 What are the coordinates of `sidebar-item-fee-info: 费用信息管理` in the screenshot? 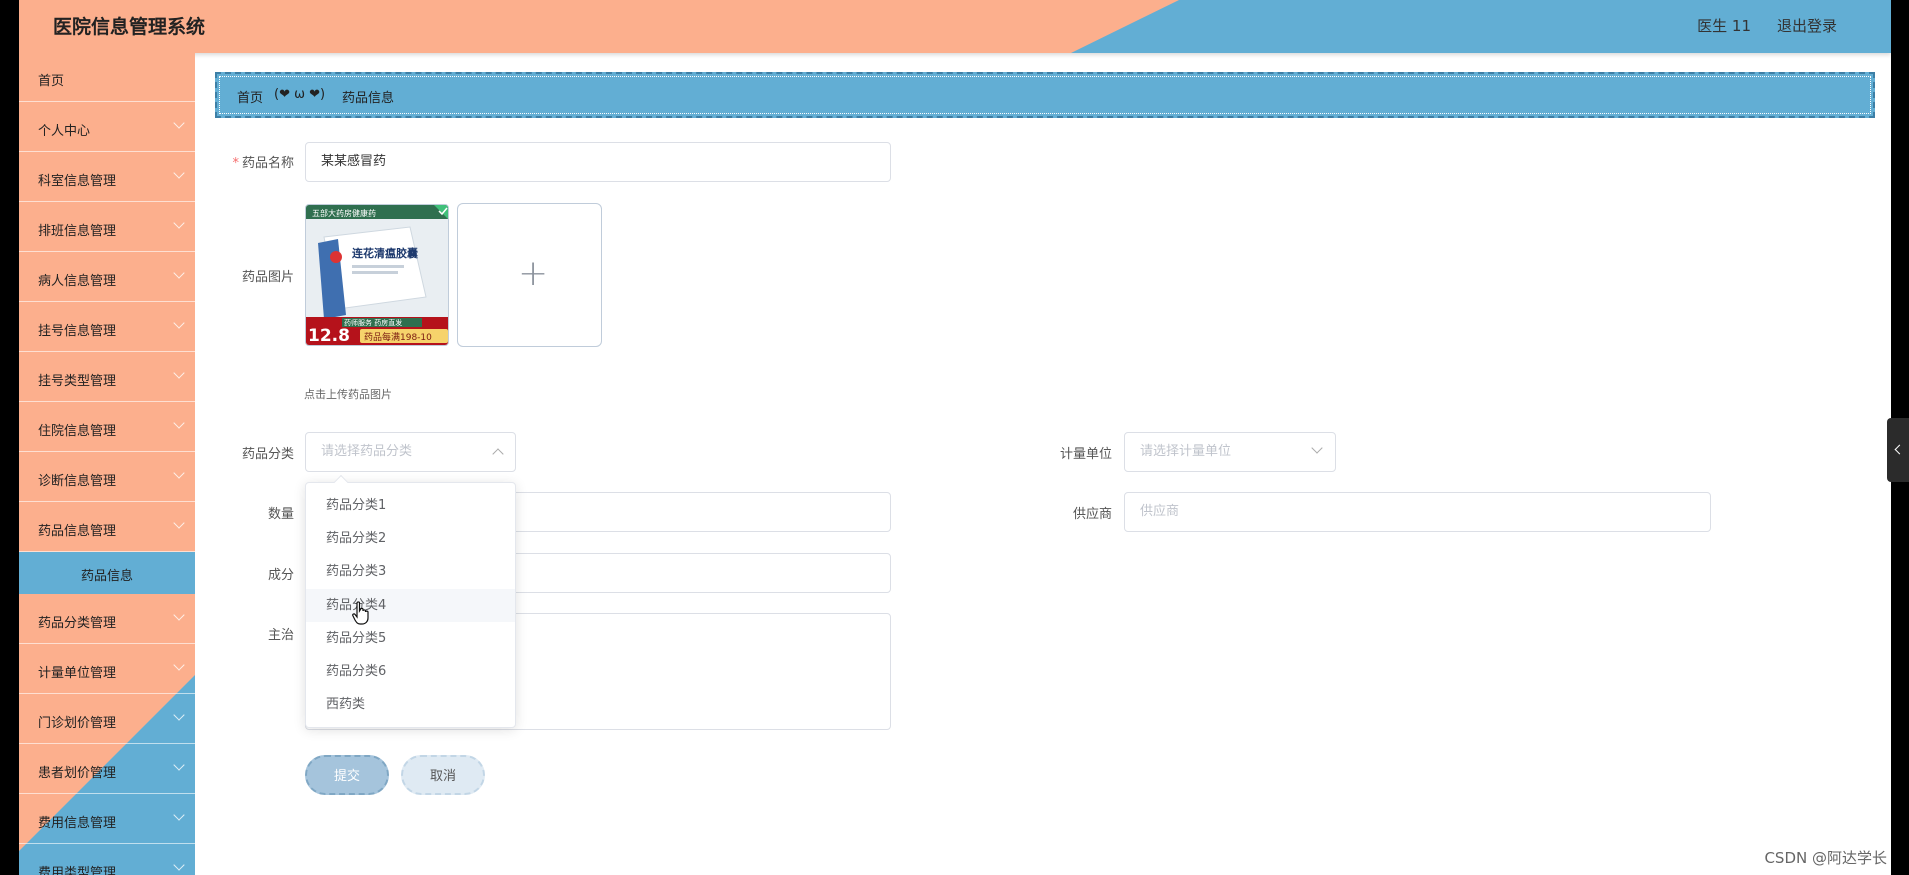 It's located at (107, 819).